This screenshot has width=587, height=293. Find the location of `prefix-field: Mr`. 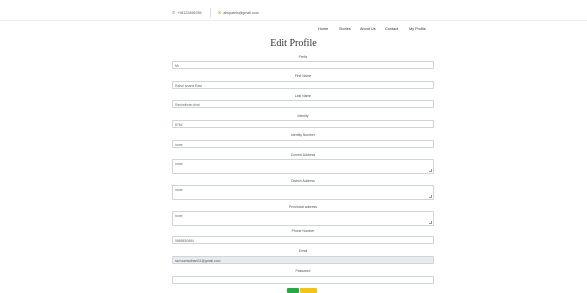

prefix-field: Mr is located at coordinates (303, 65).